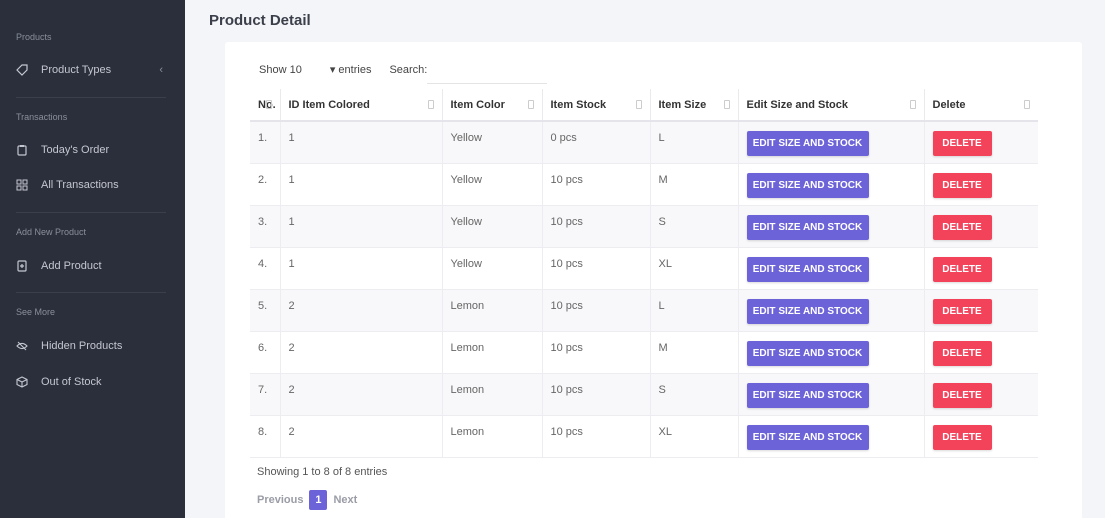 The image size is (1105, 518). What do you see at coordinates (22, 266) in the screenshot?
I see `file-plus-icon` at bounding box center [22, 266].